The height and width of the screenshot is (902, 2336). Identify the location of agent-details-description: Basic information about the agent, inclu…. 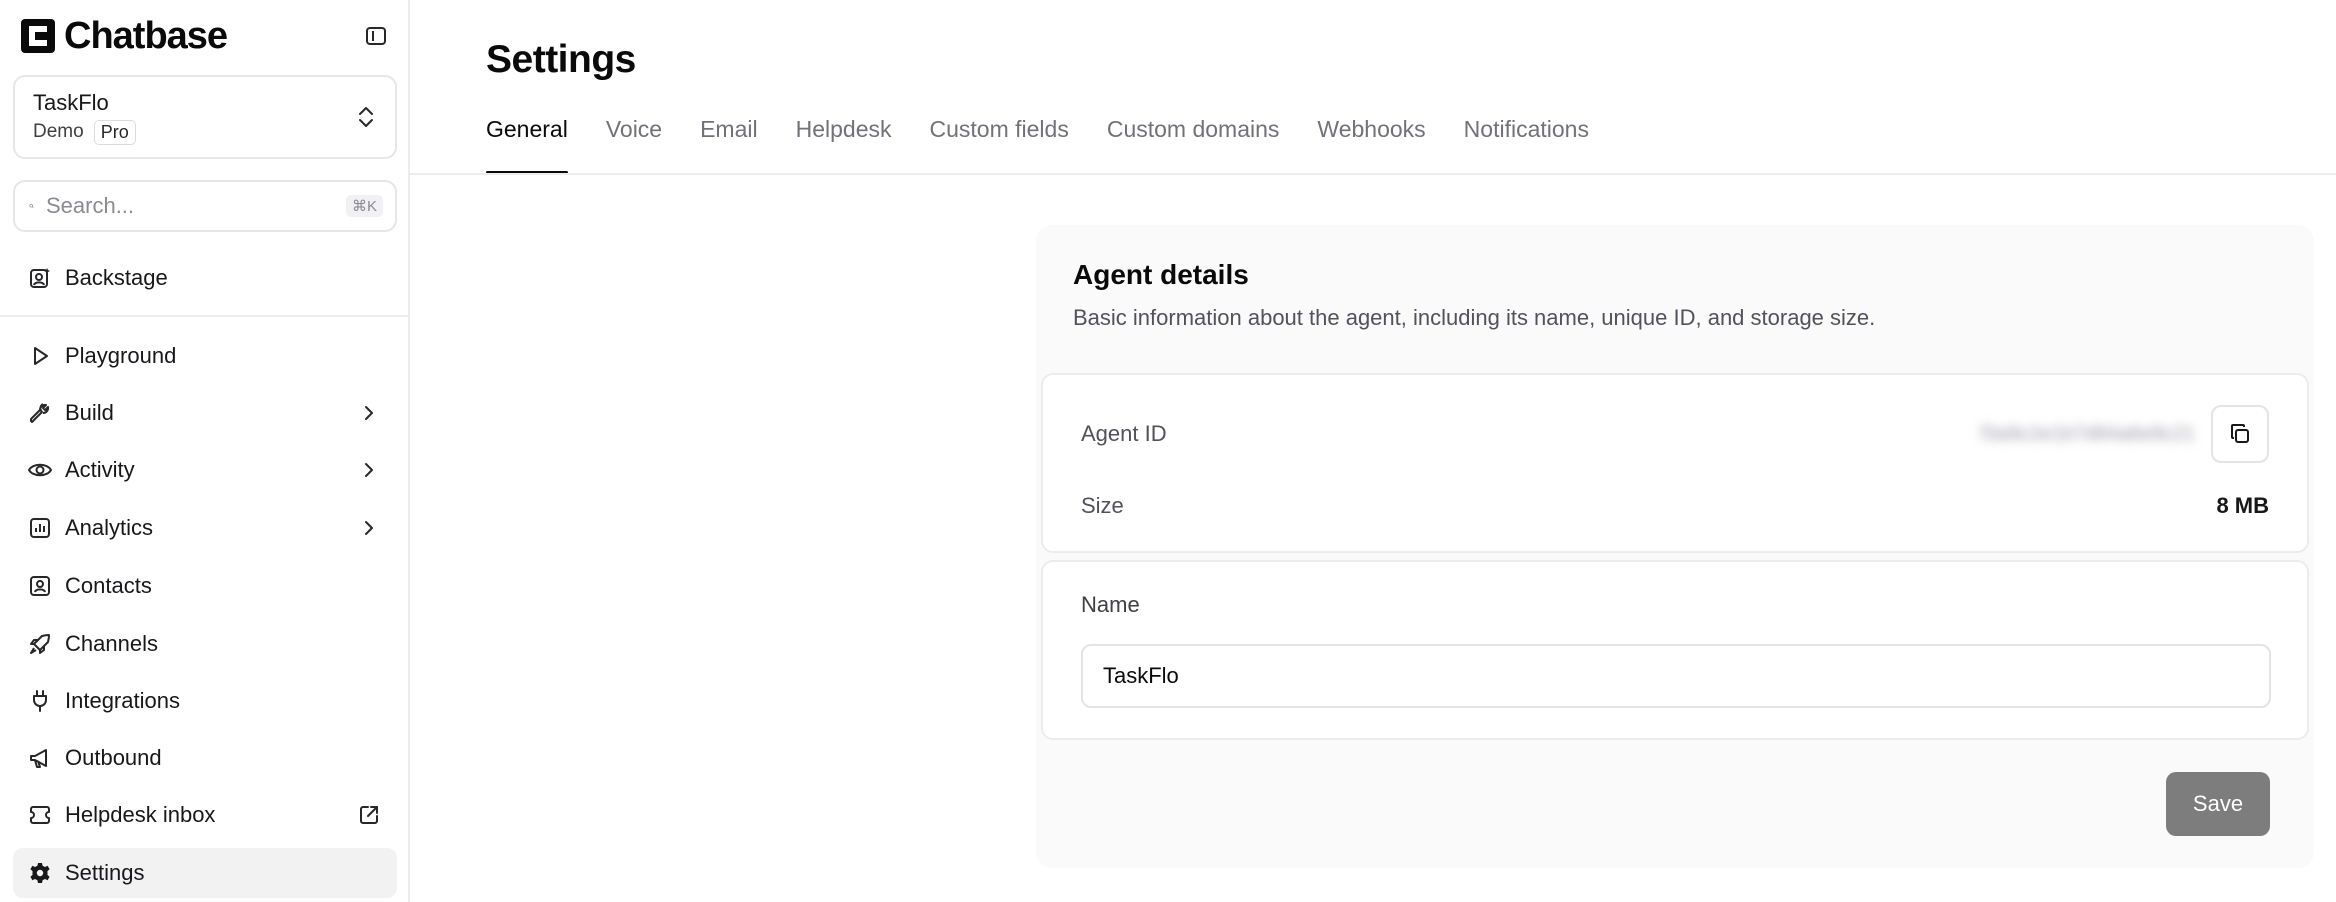
(1474, 317).